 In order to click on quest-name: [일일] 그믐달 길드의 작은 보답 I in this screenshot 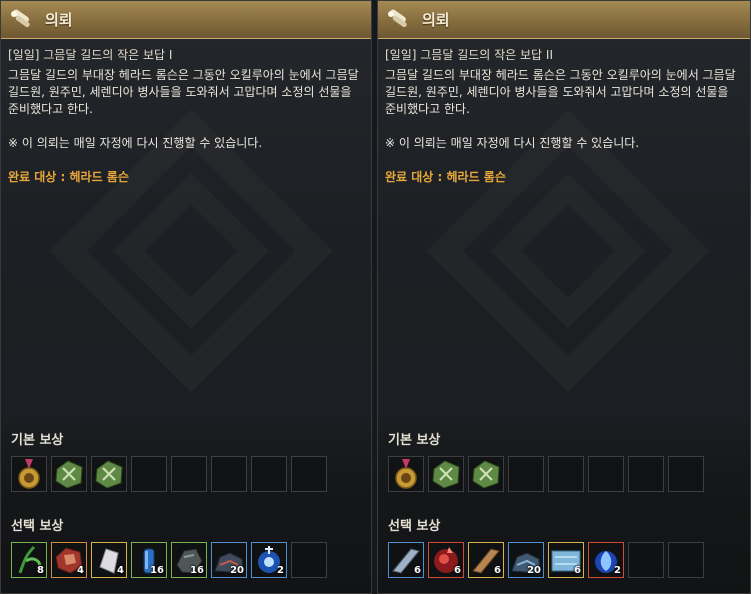, I will do `click(90, 55)`.